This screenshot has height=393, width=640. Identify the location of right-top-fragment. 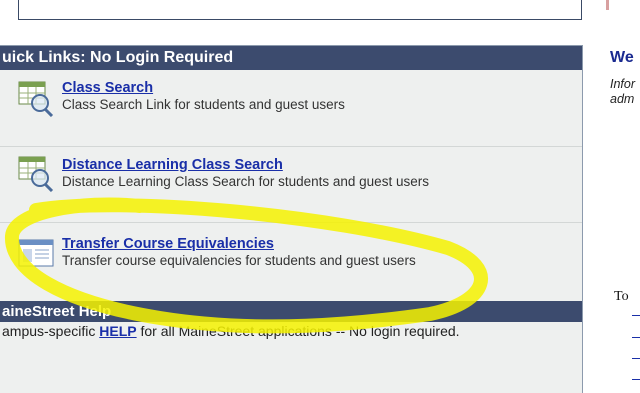
(607, 5).